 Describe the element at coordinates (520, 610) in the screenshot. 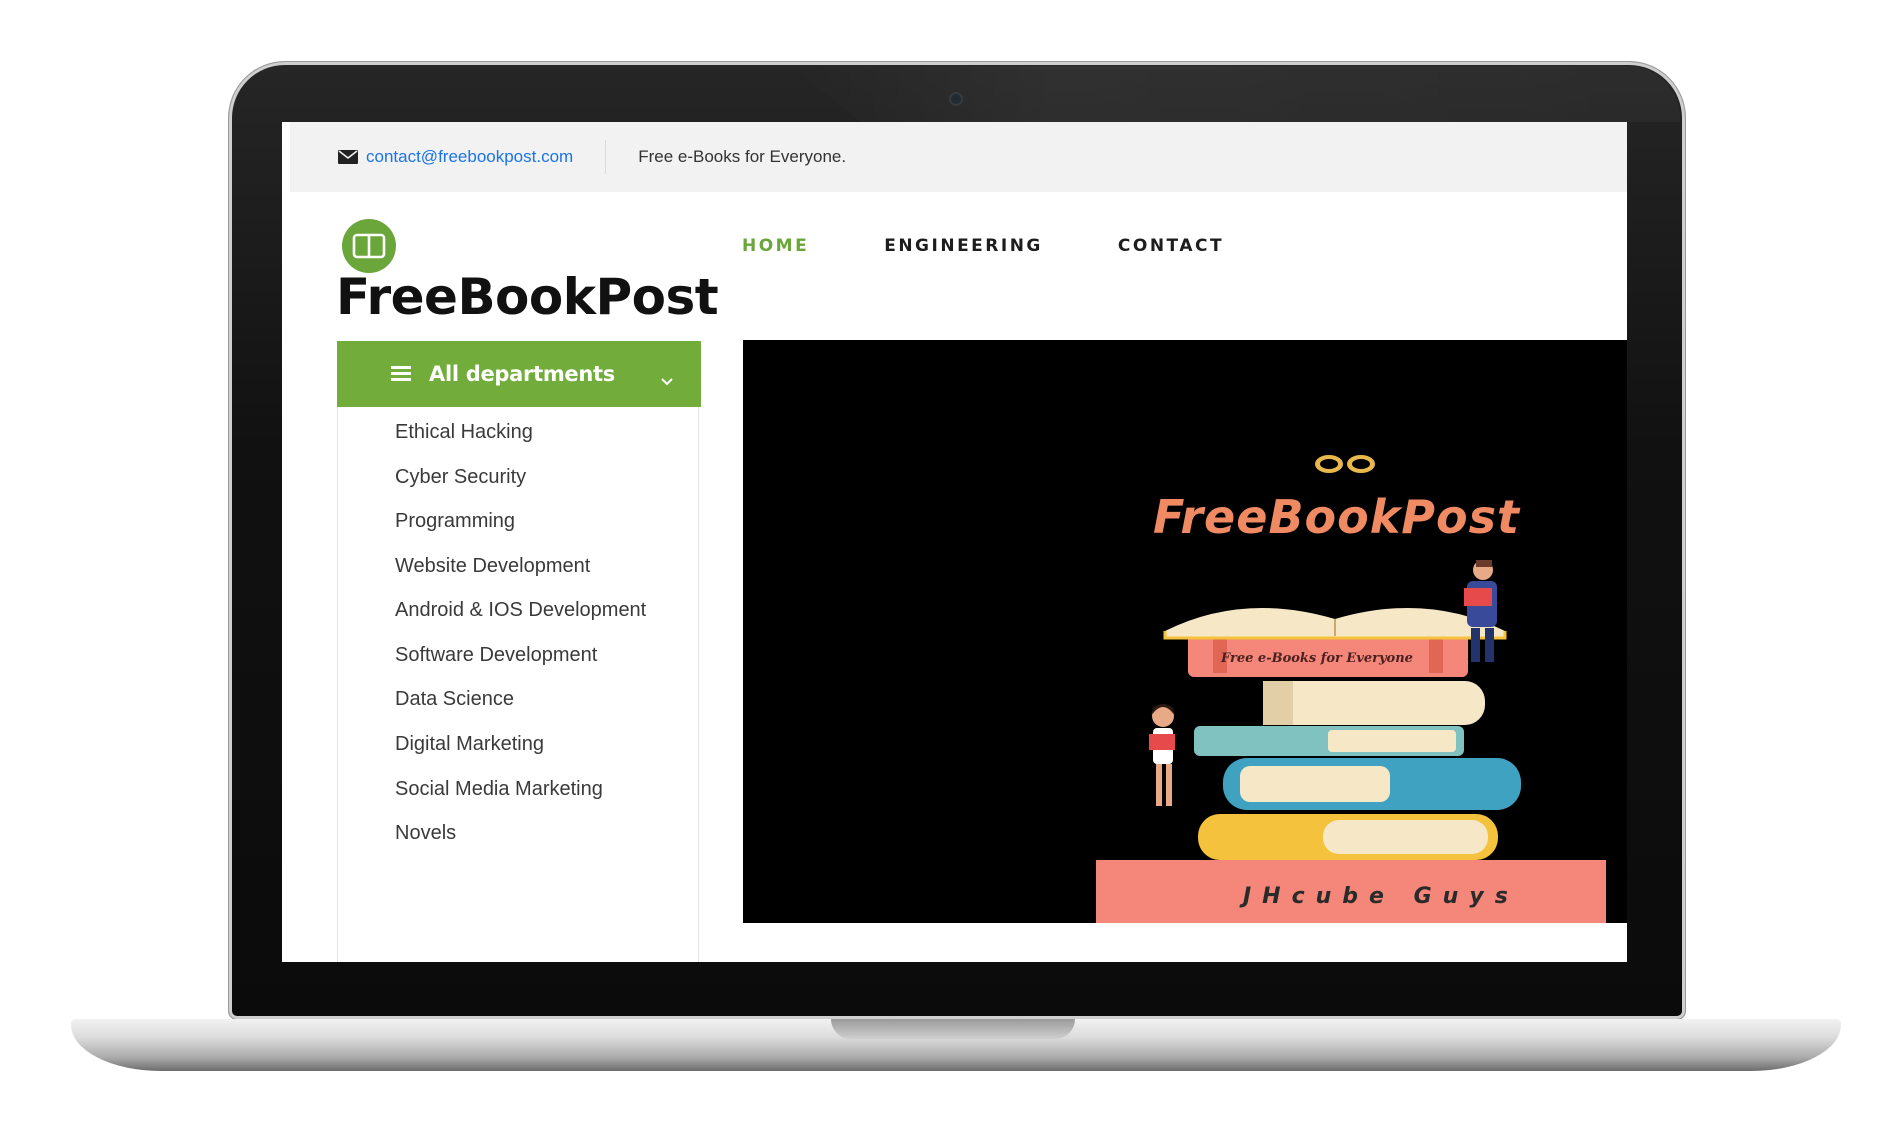

I see `dept-android-ios-development: Android & IOS Development` at that location.